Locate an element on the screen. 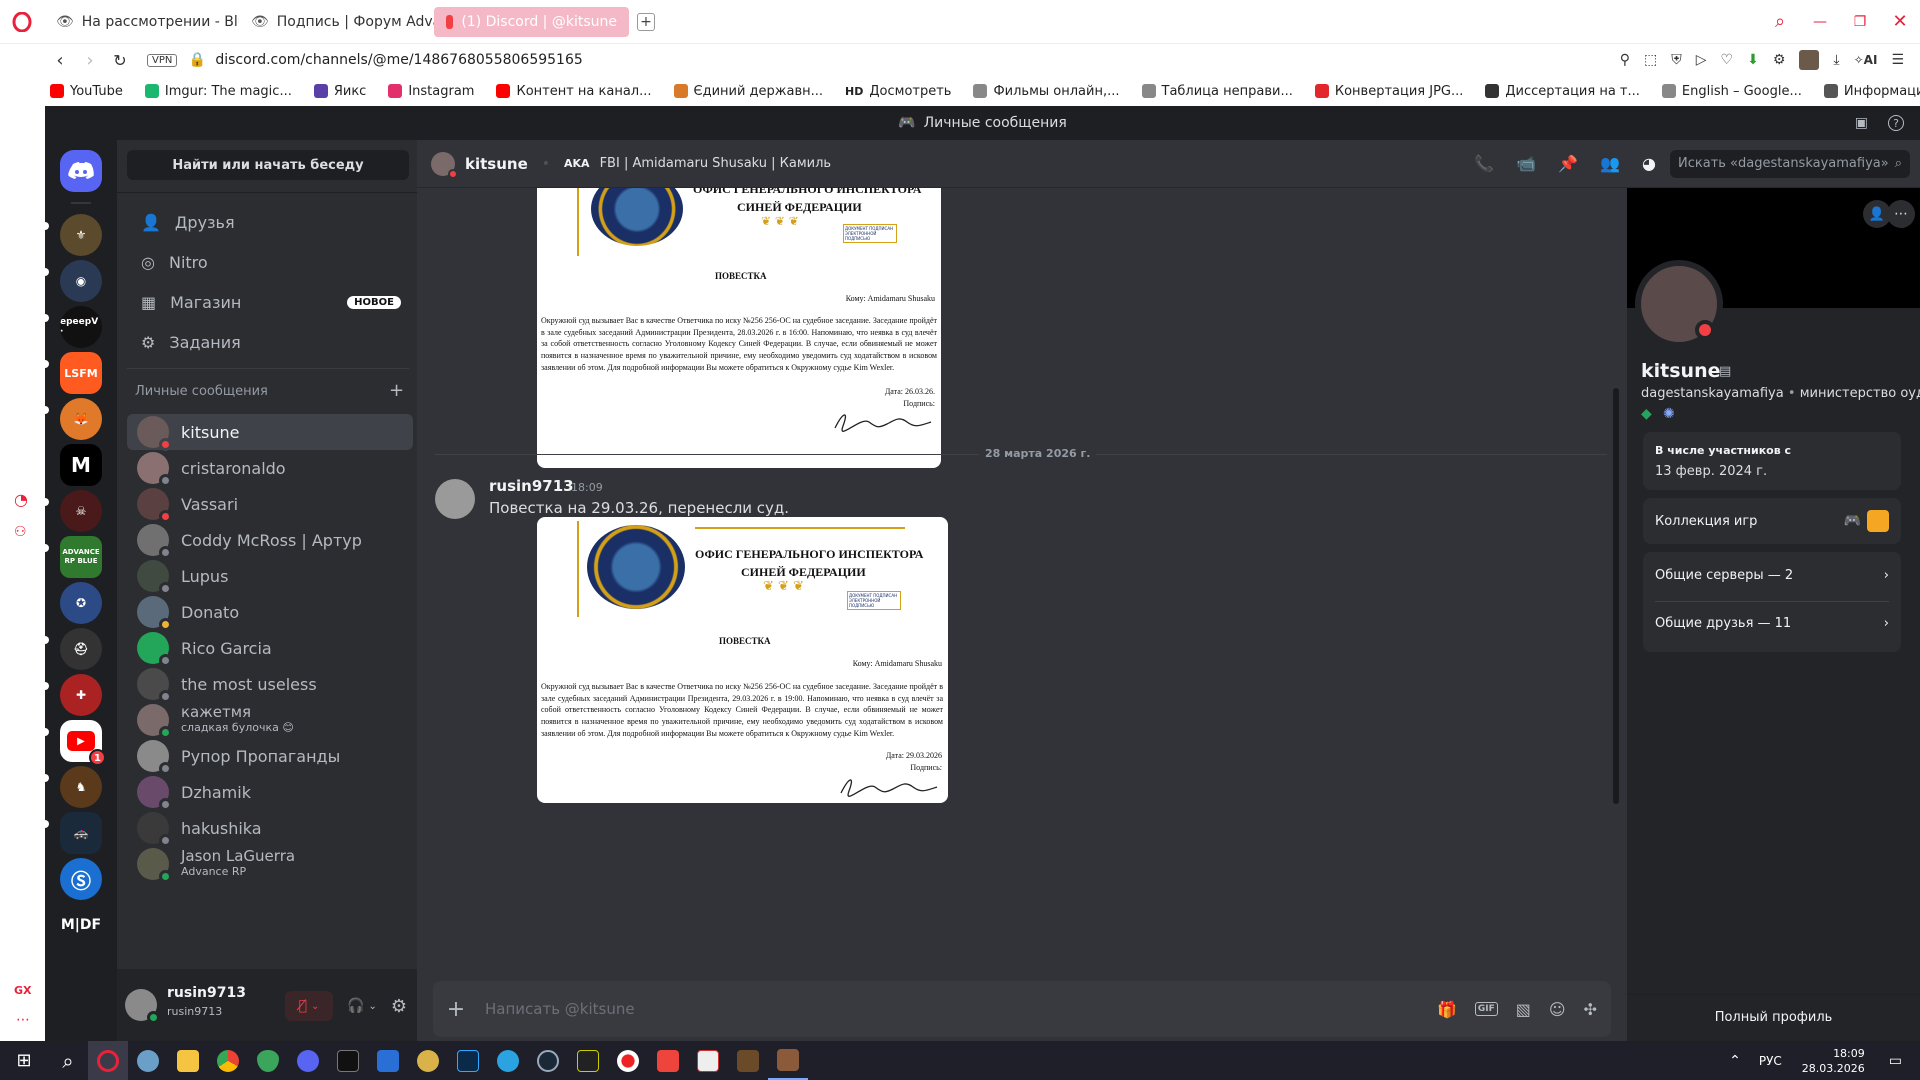 This screenshot has width=1920, height=1080. find-conversation-button: Найти или начать беседу is located at coordinates (268, 165).